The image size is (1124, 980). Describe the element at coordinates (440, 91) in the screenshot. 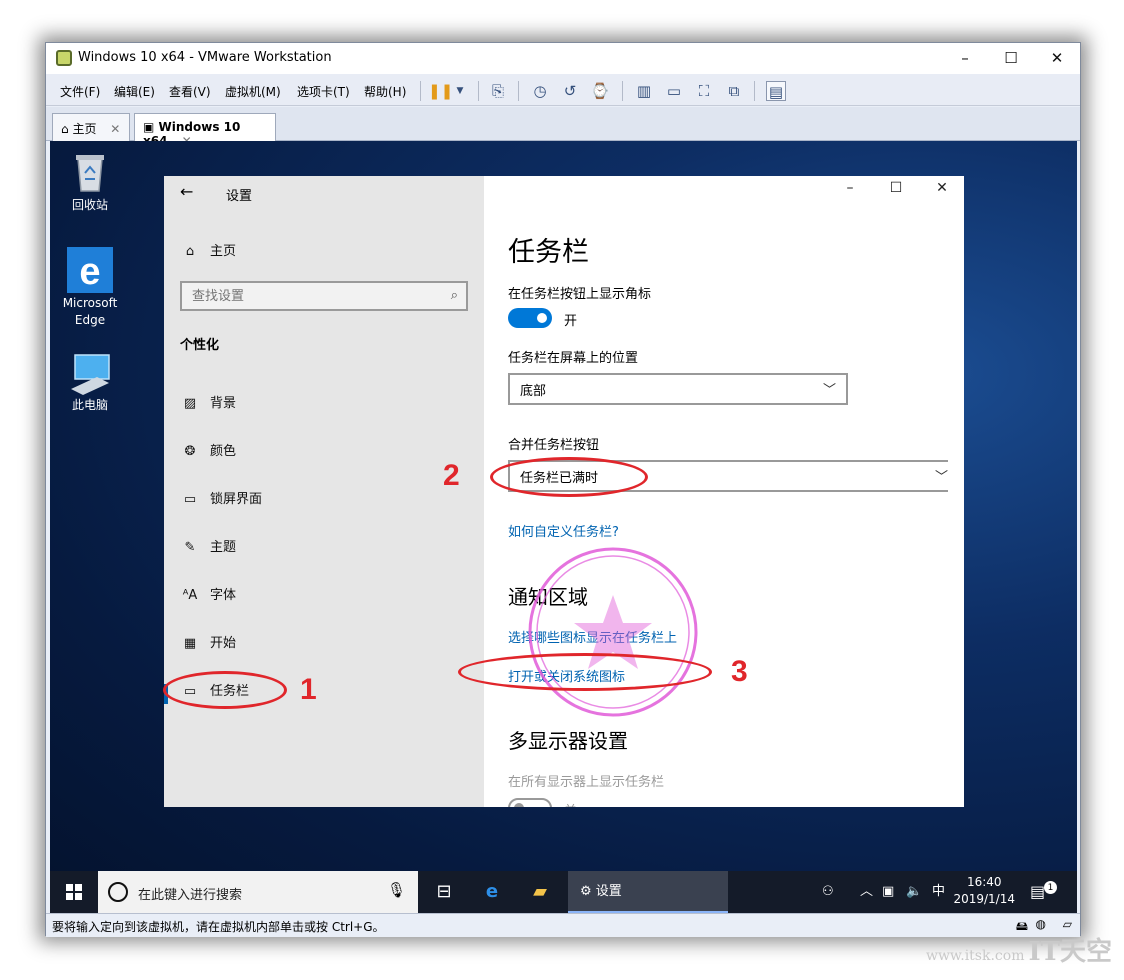

I see `pause-icon: ❚❚` at that location.